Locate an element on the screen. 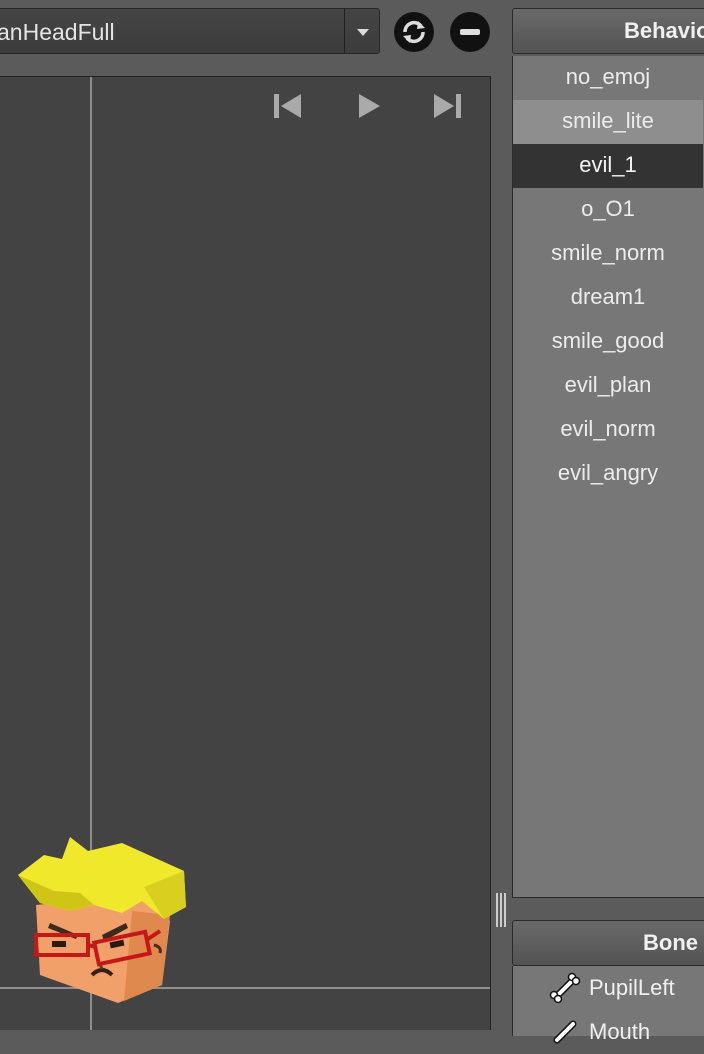  skip-to-end-icon is located at coordinates (447, 106).